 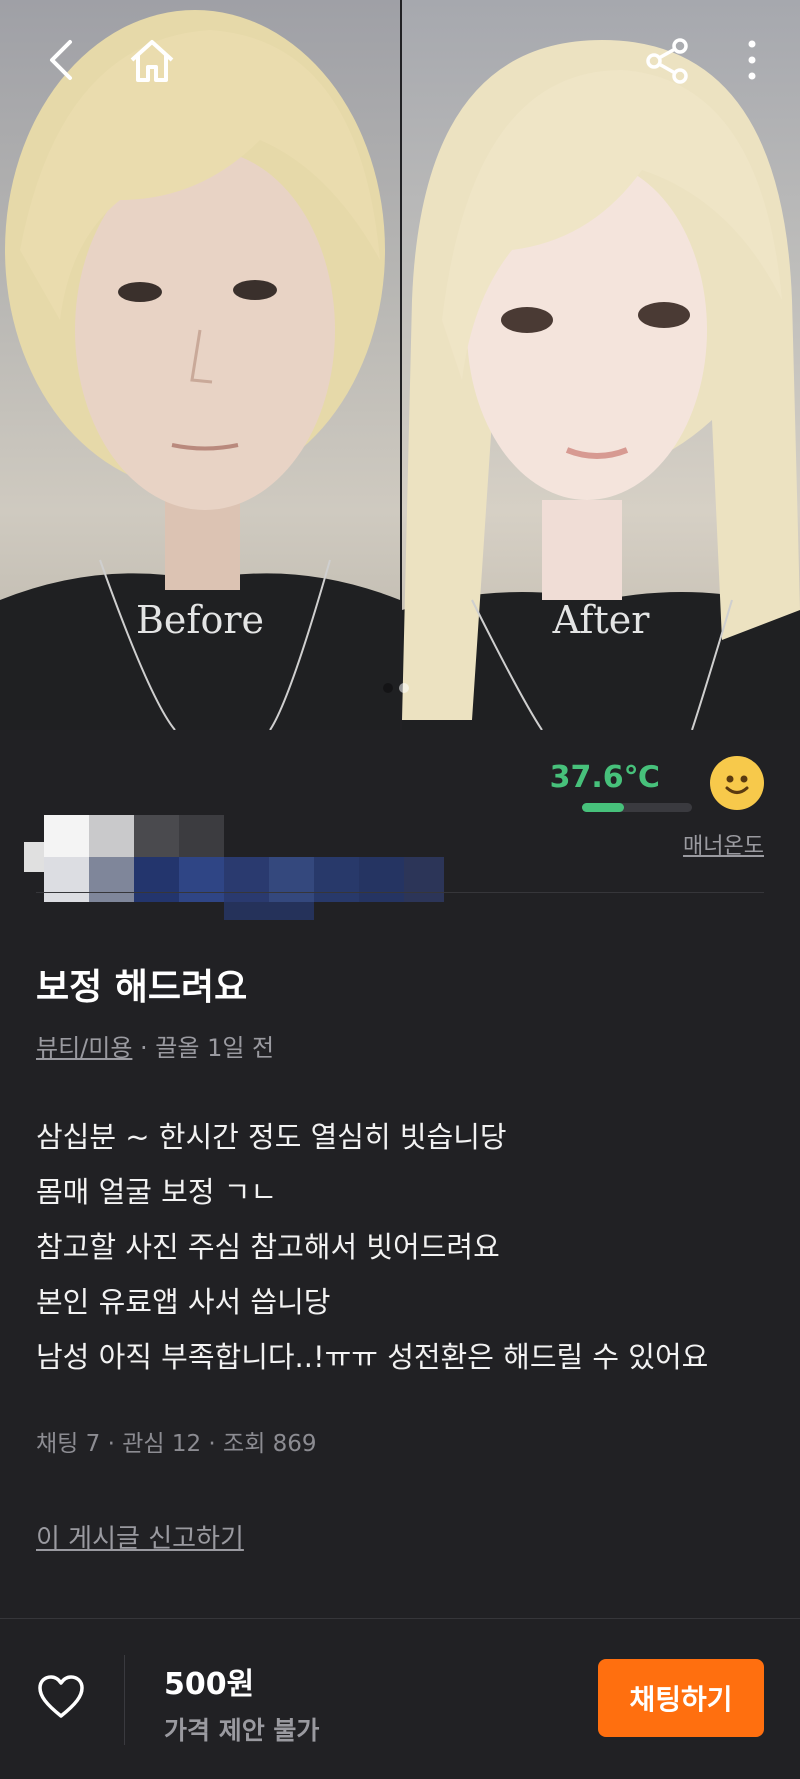 I want to click on description-line: 본인 유료앱 사서 씁니당, so click(x=183, y=1302).